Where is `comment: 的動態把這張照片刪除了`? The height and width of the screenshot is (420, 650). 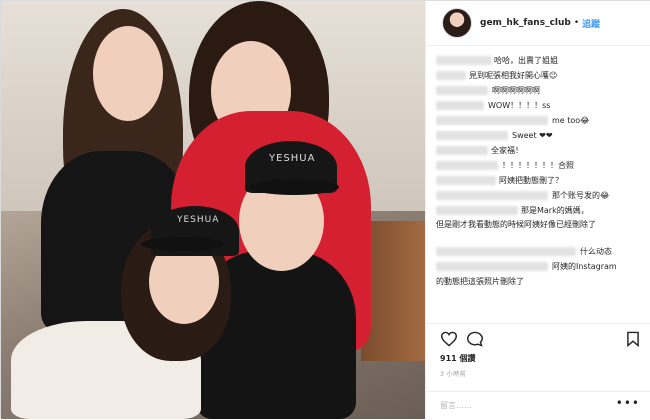 comment: 的動態把這張照片刪除了 is located at coordinates (480, 281).